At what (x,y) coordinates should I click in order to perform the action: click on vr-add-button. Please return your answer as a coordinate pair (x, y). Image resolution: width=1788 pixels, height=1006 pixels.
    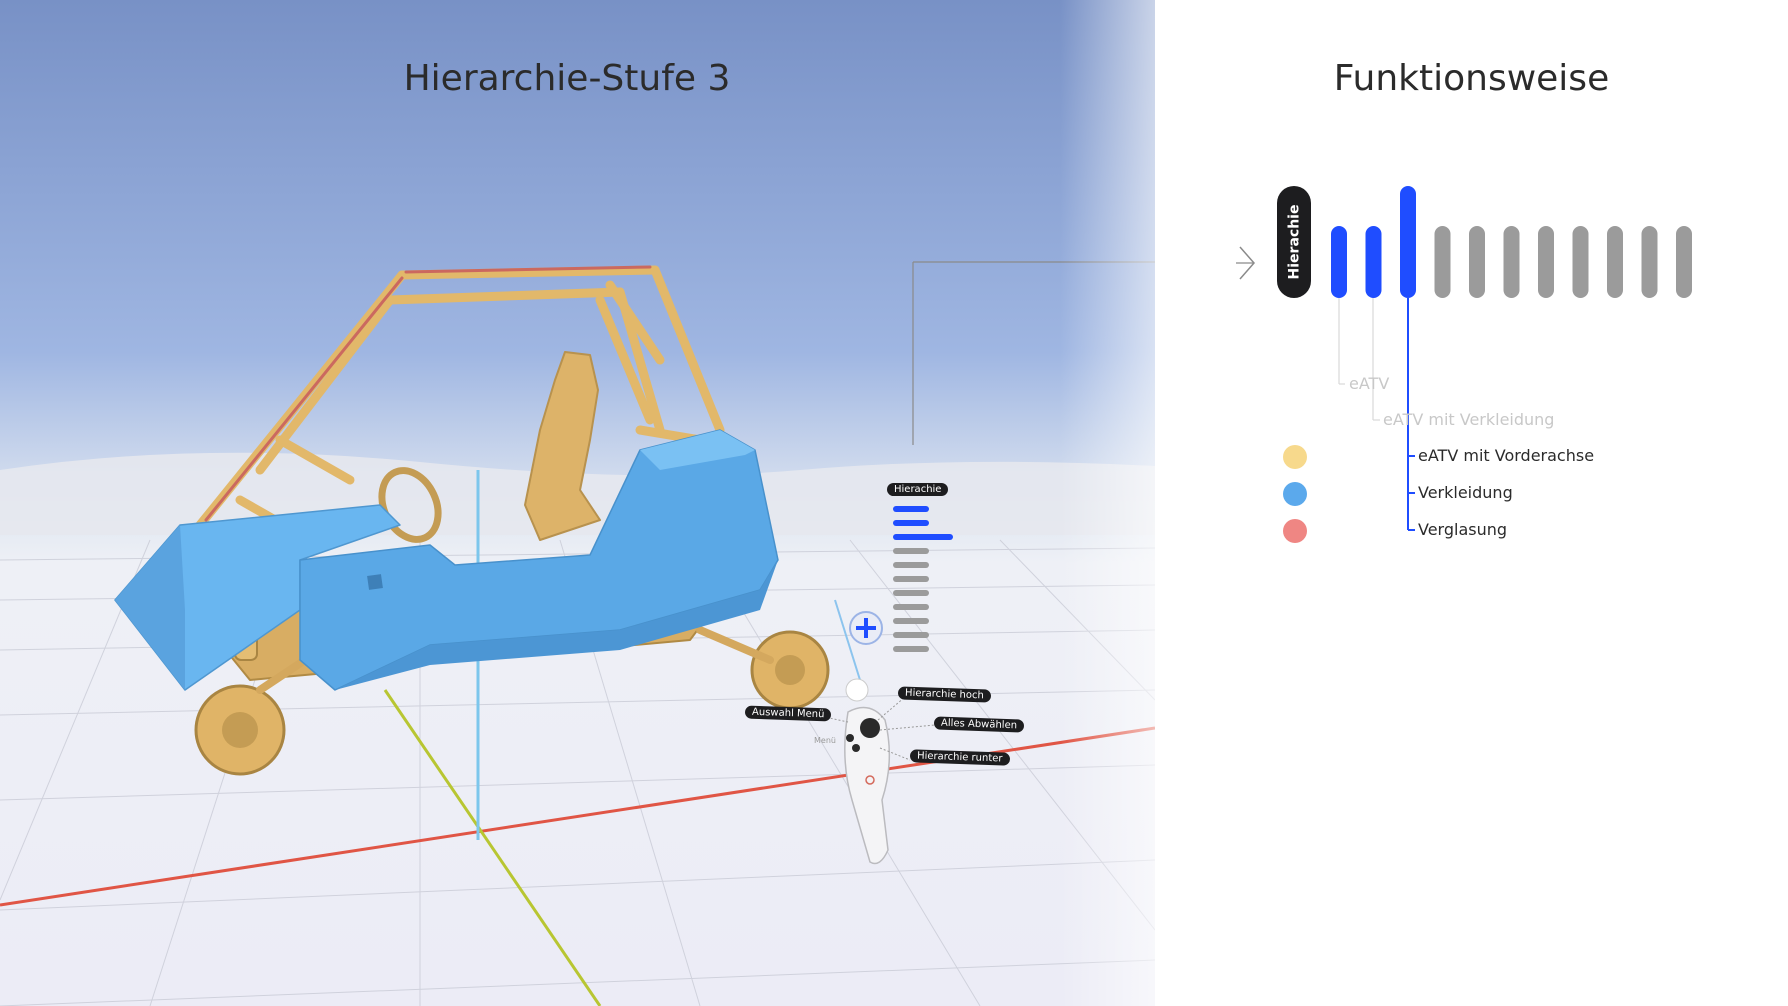
    Looking at the image, I should click on (866, 628).